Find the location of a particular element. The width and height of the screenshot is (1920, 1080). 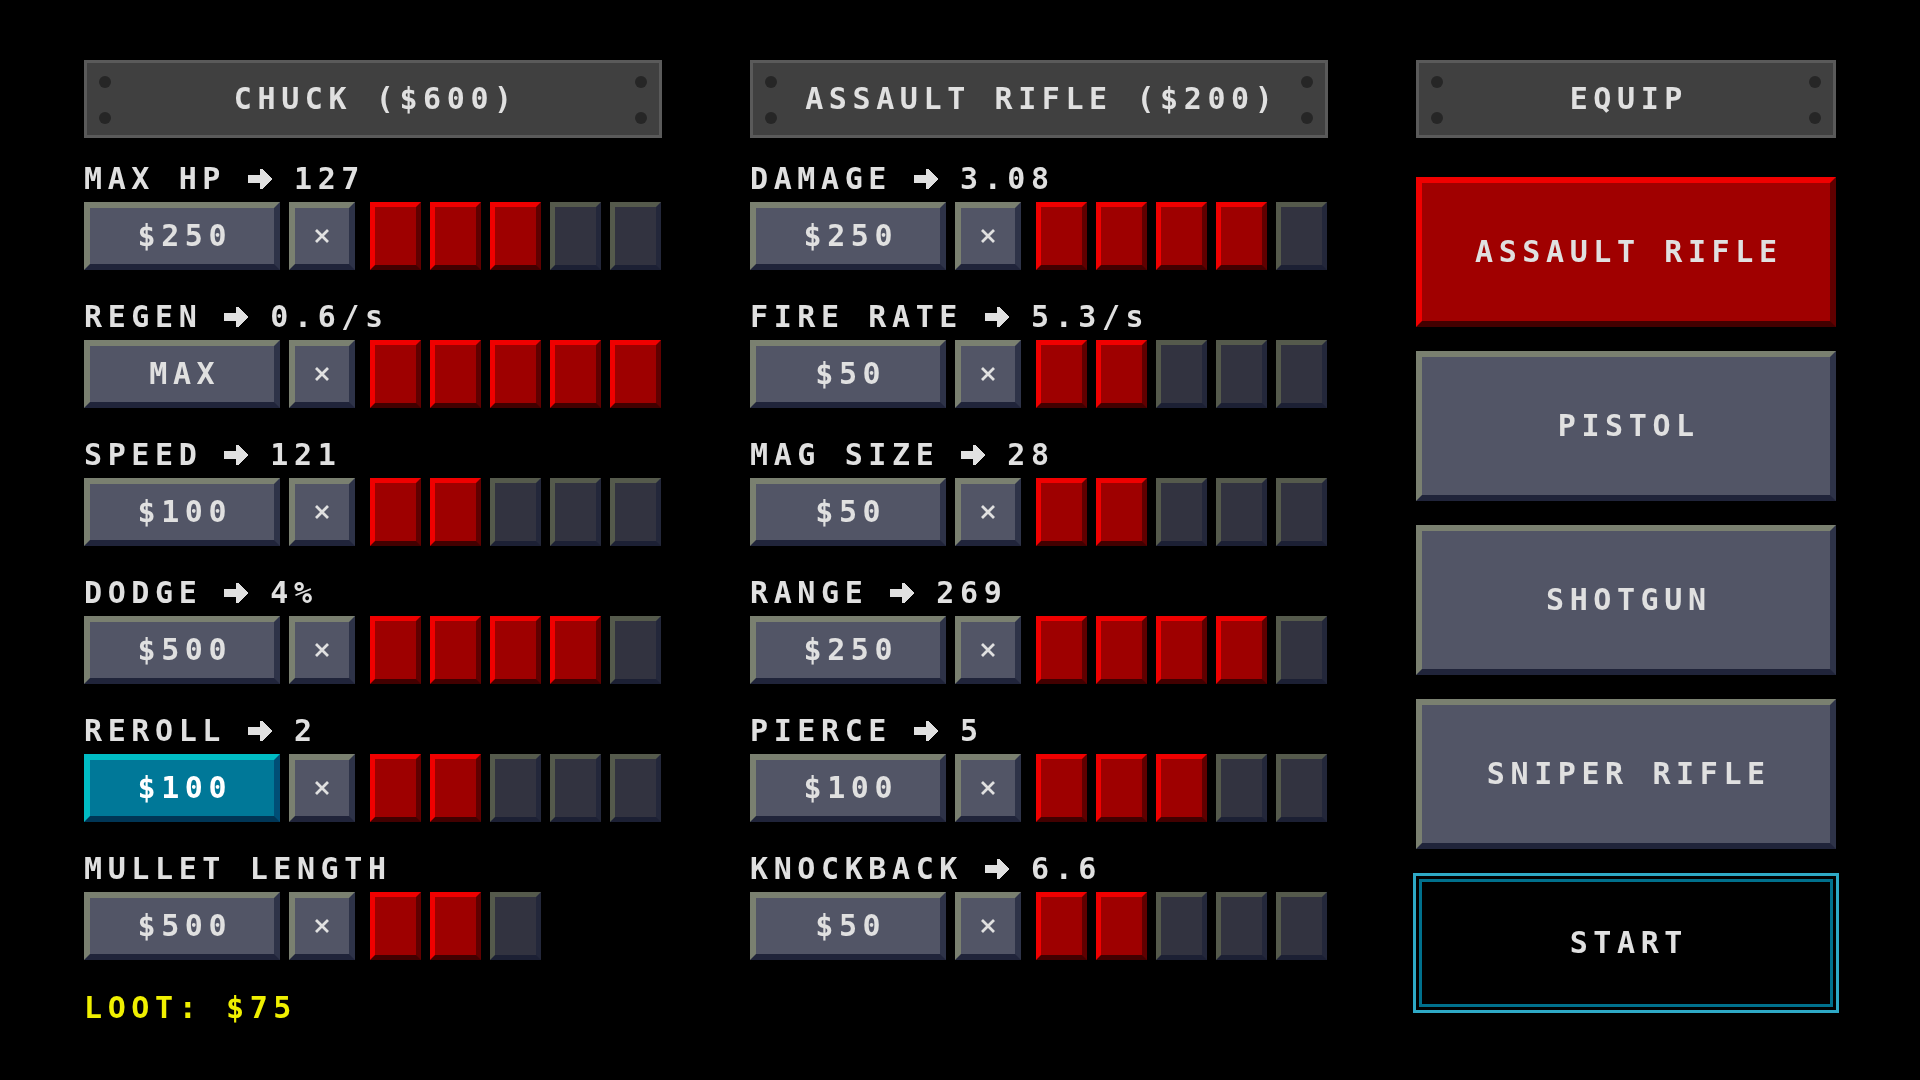

stat-name: FIRE RATE is located at coordinates (856, 317).